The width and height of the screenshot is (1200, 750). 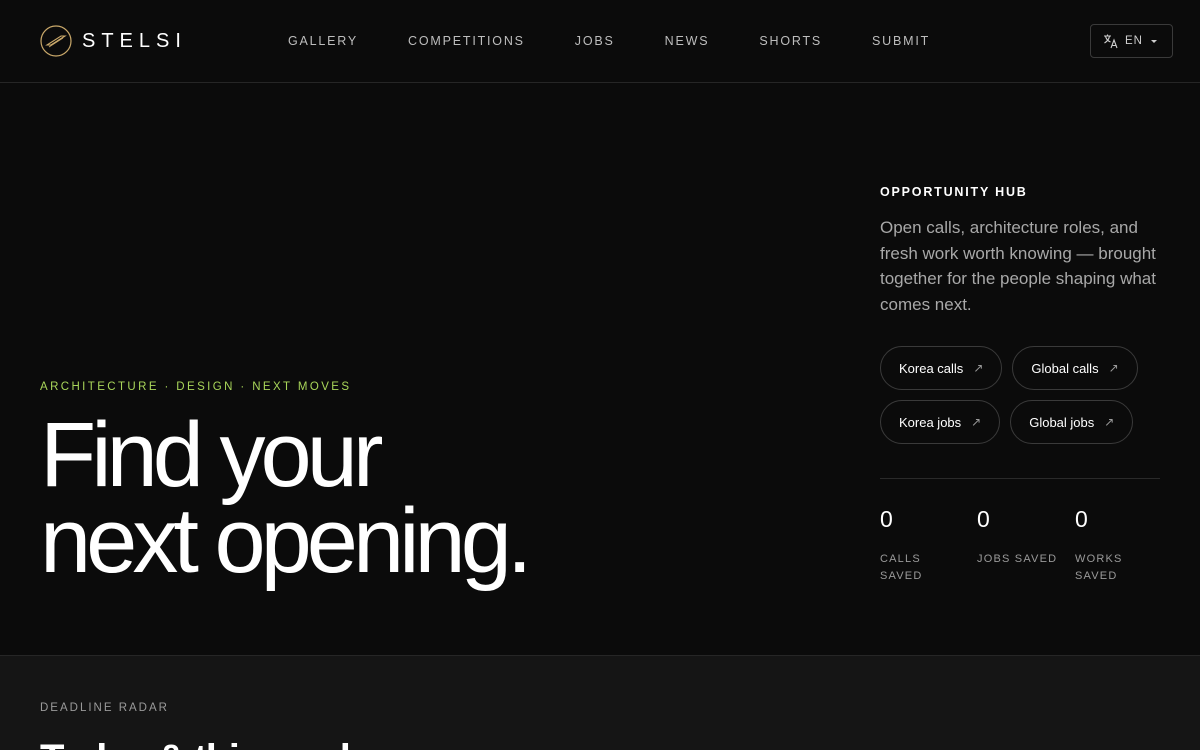 I want to click on language-label: EN, so click(x=1134, y=41).